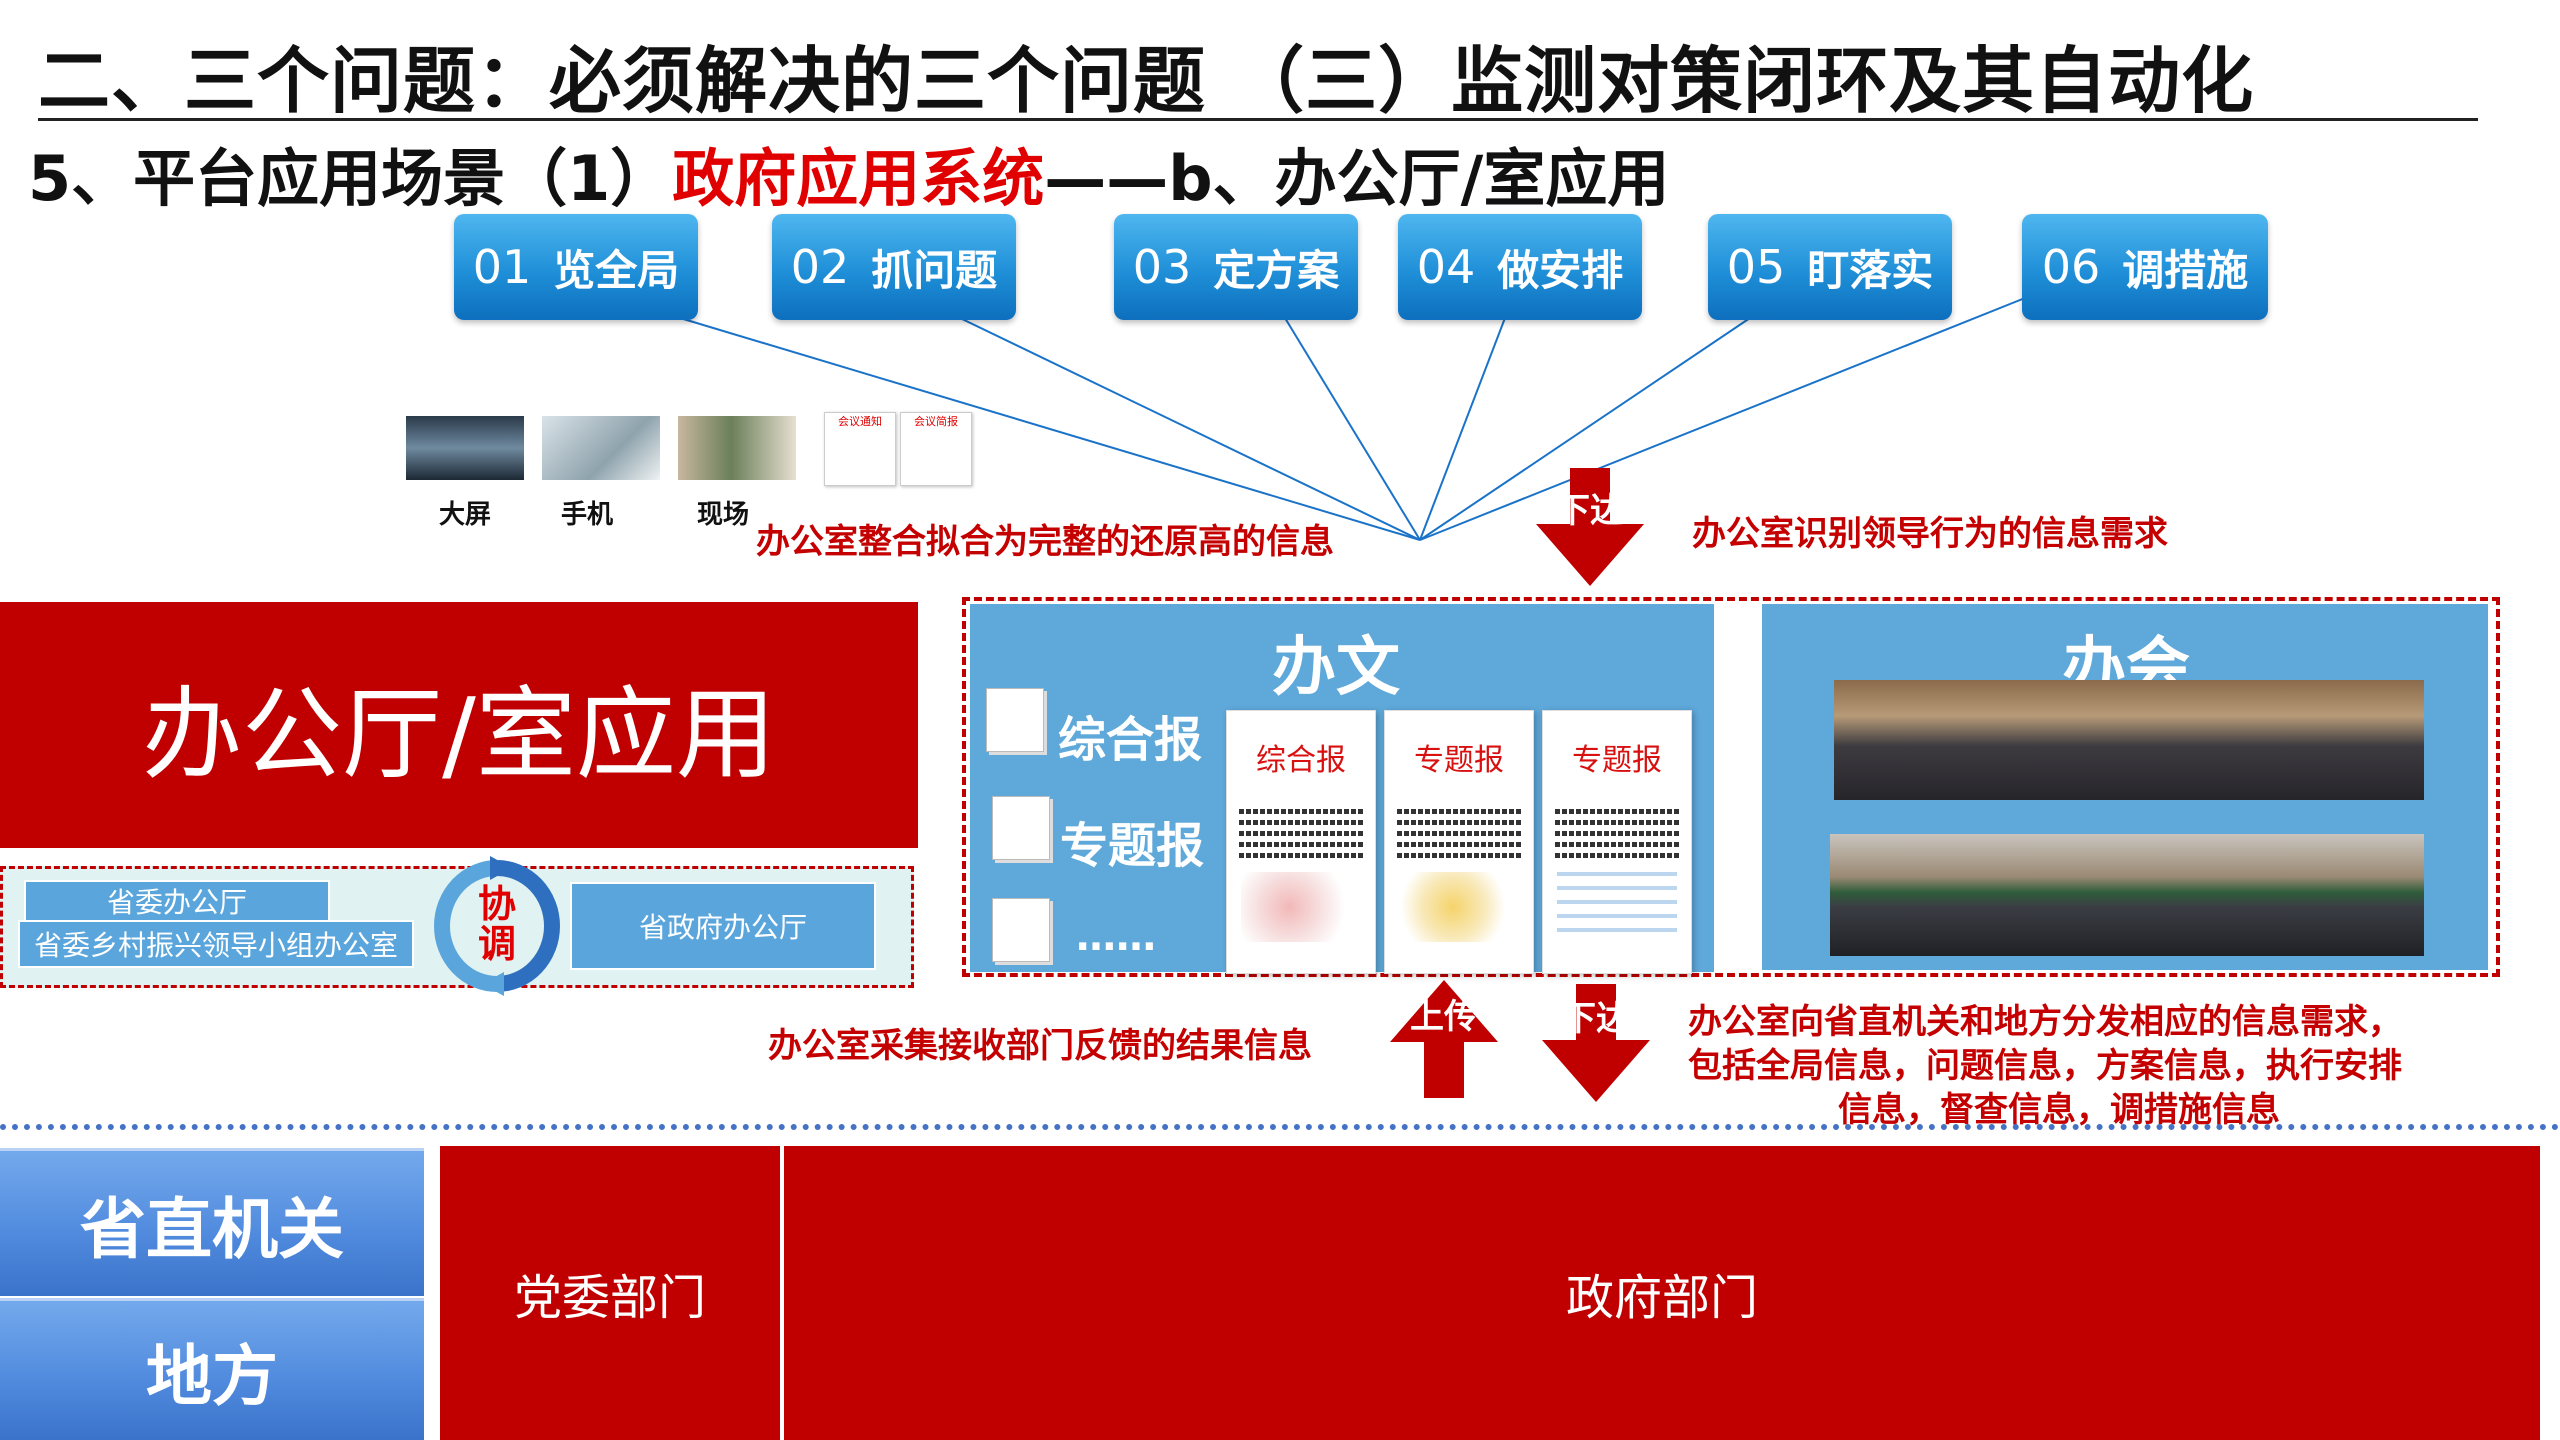 The image size is (2560, 1440). I want to click on paper-title: 综合报, so click(1301, 760).